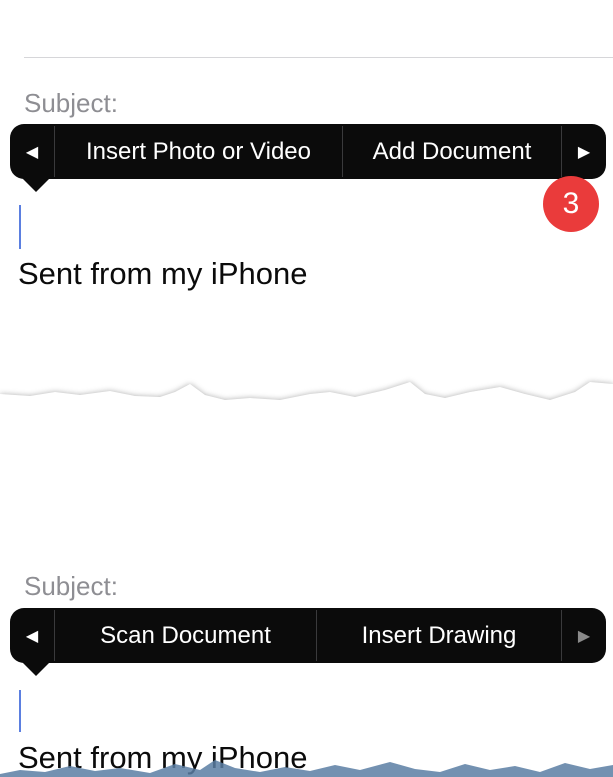  I want to click on edit-menu-popup: ◀ Insert Photo or Video Add Document ▶, so click(308, 158).